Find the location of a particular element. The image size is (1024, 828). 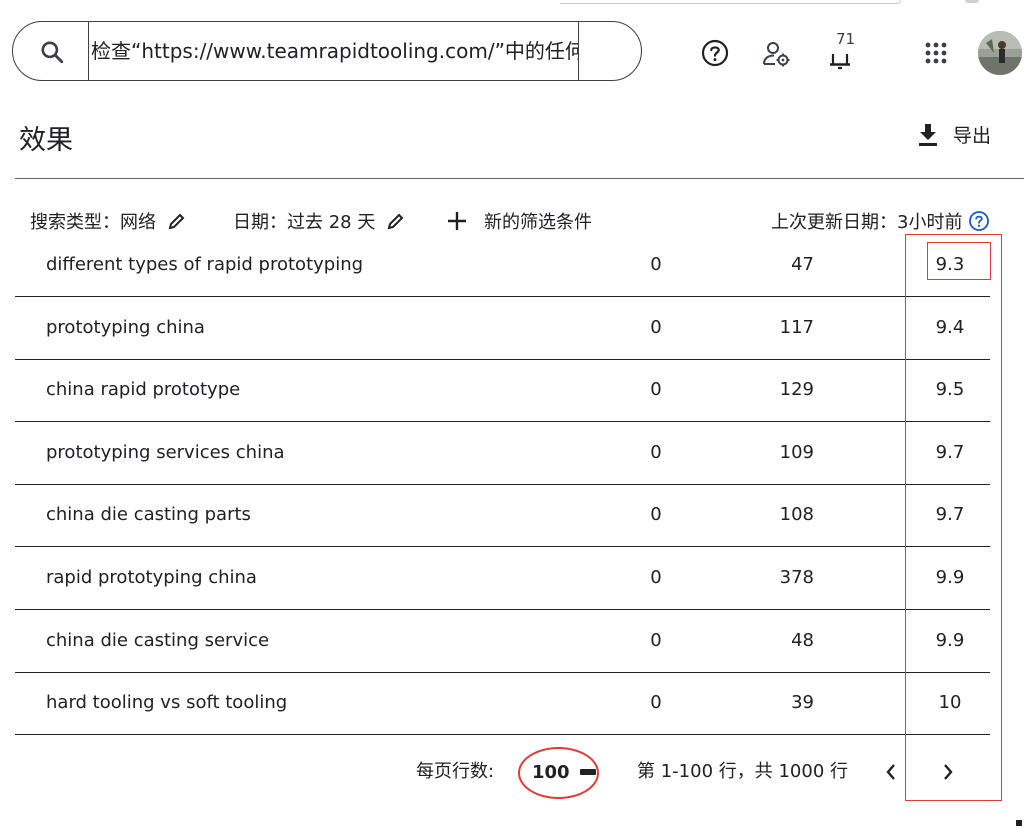

bell-icon is located at coordinates (840, 59).